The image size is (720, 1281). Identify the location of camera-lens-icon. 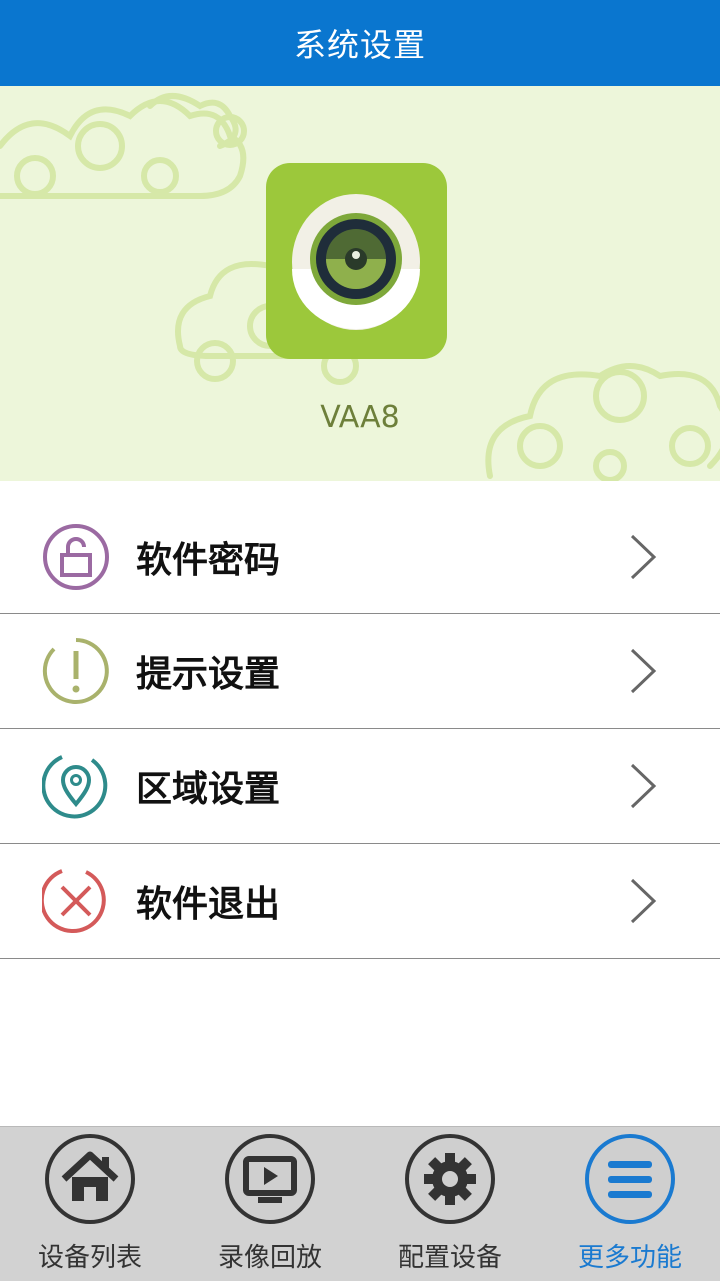
(356, 262).